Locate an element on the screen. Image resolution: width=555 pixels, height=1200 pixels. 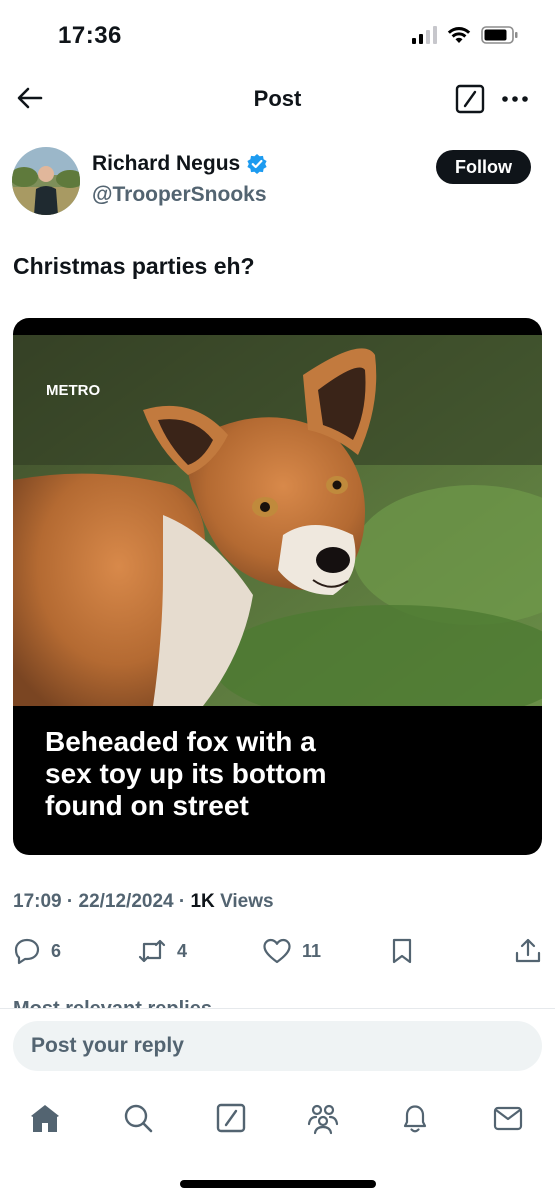
tab-notifications is located at coordinates (415, 1118).